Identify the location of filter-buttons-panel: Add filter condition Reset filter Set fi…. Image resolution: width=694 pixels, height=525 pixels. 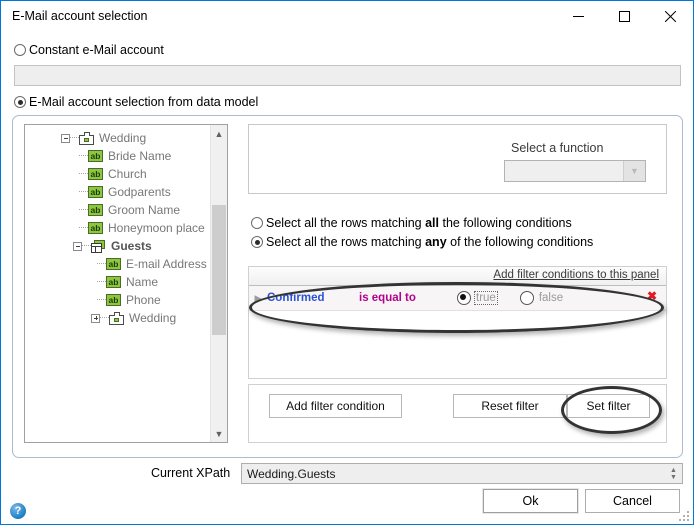
(457, 413).